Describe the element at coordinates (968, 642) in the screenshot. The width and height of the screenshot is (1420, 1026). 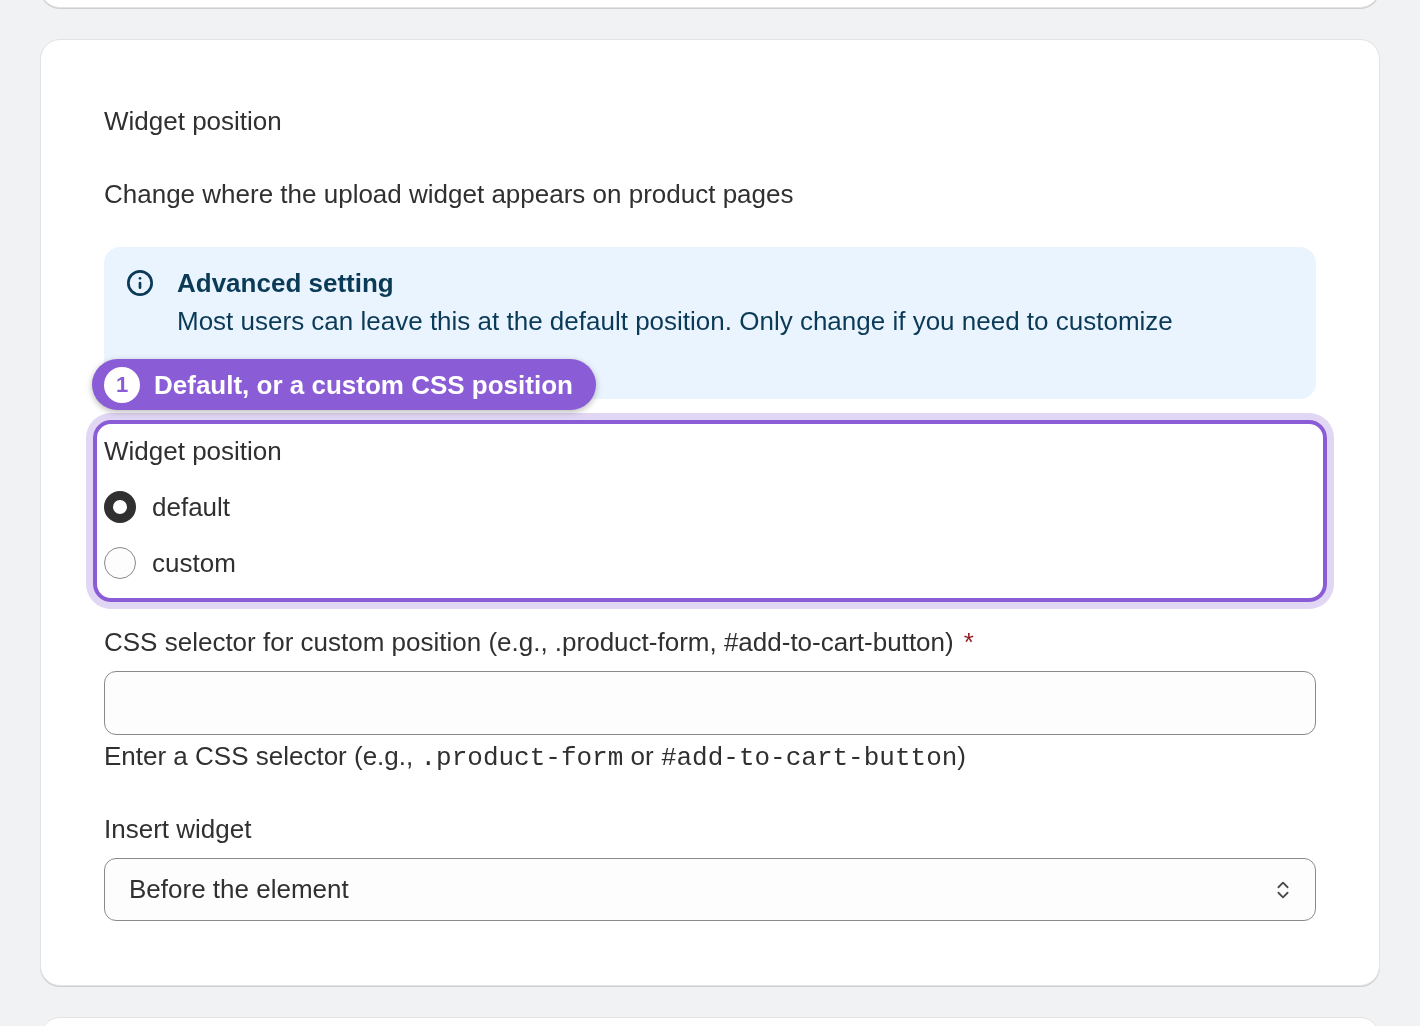
I see `required-mark: *` at that location.